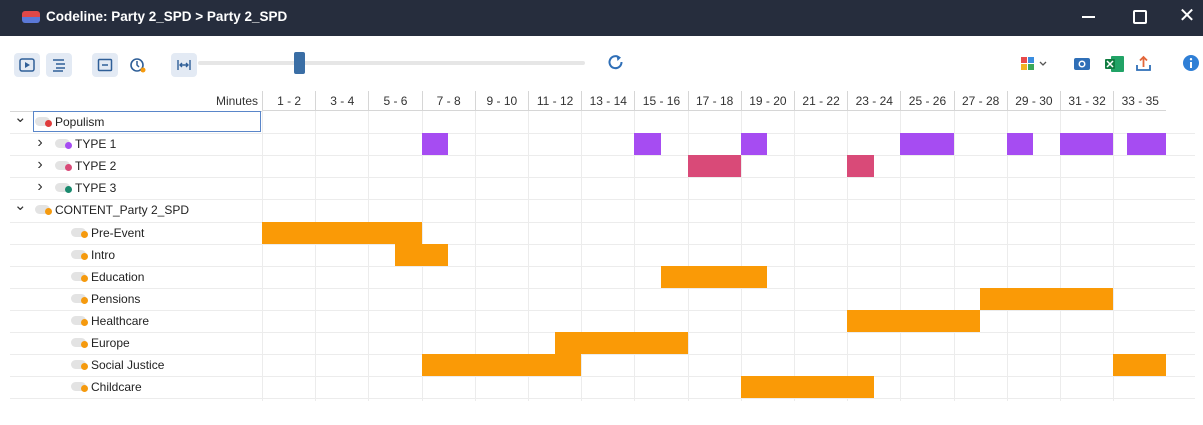  Describe the element at coordinates (395, 101) in the screenshot. I see `minute-column-header: 5 - 6` at that location.